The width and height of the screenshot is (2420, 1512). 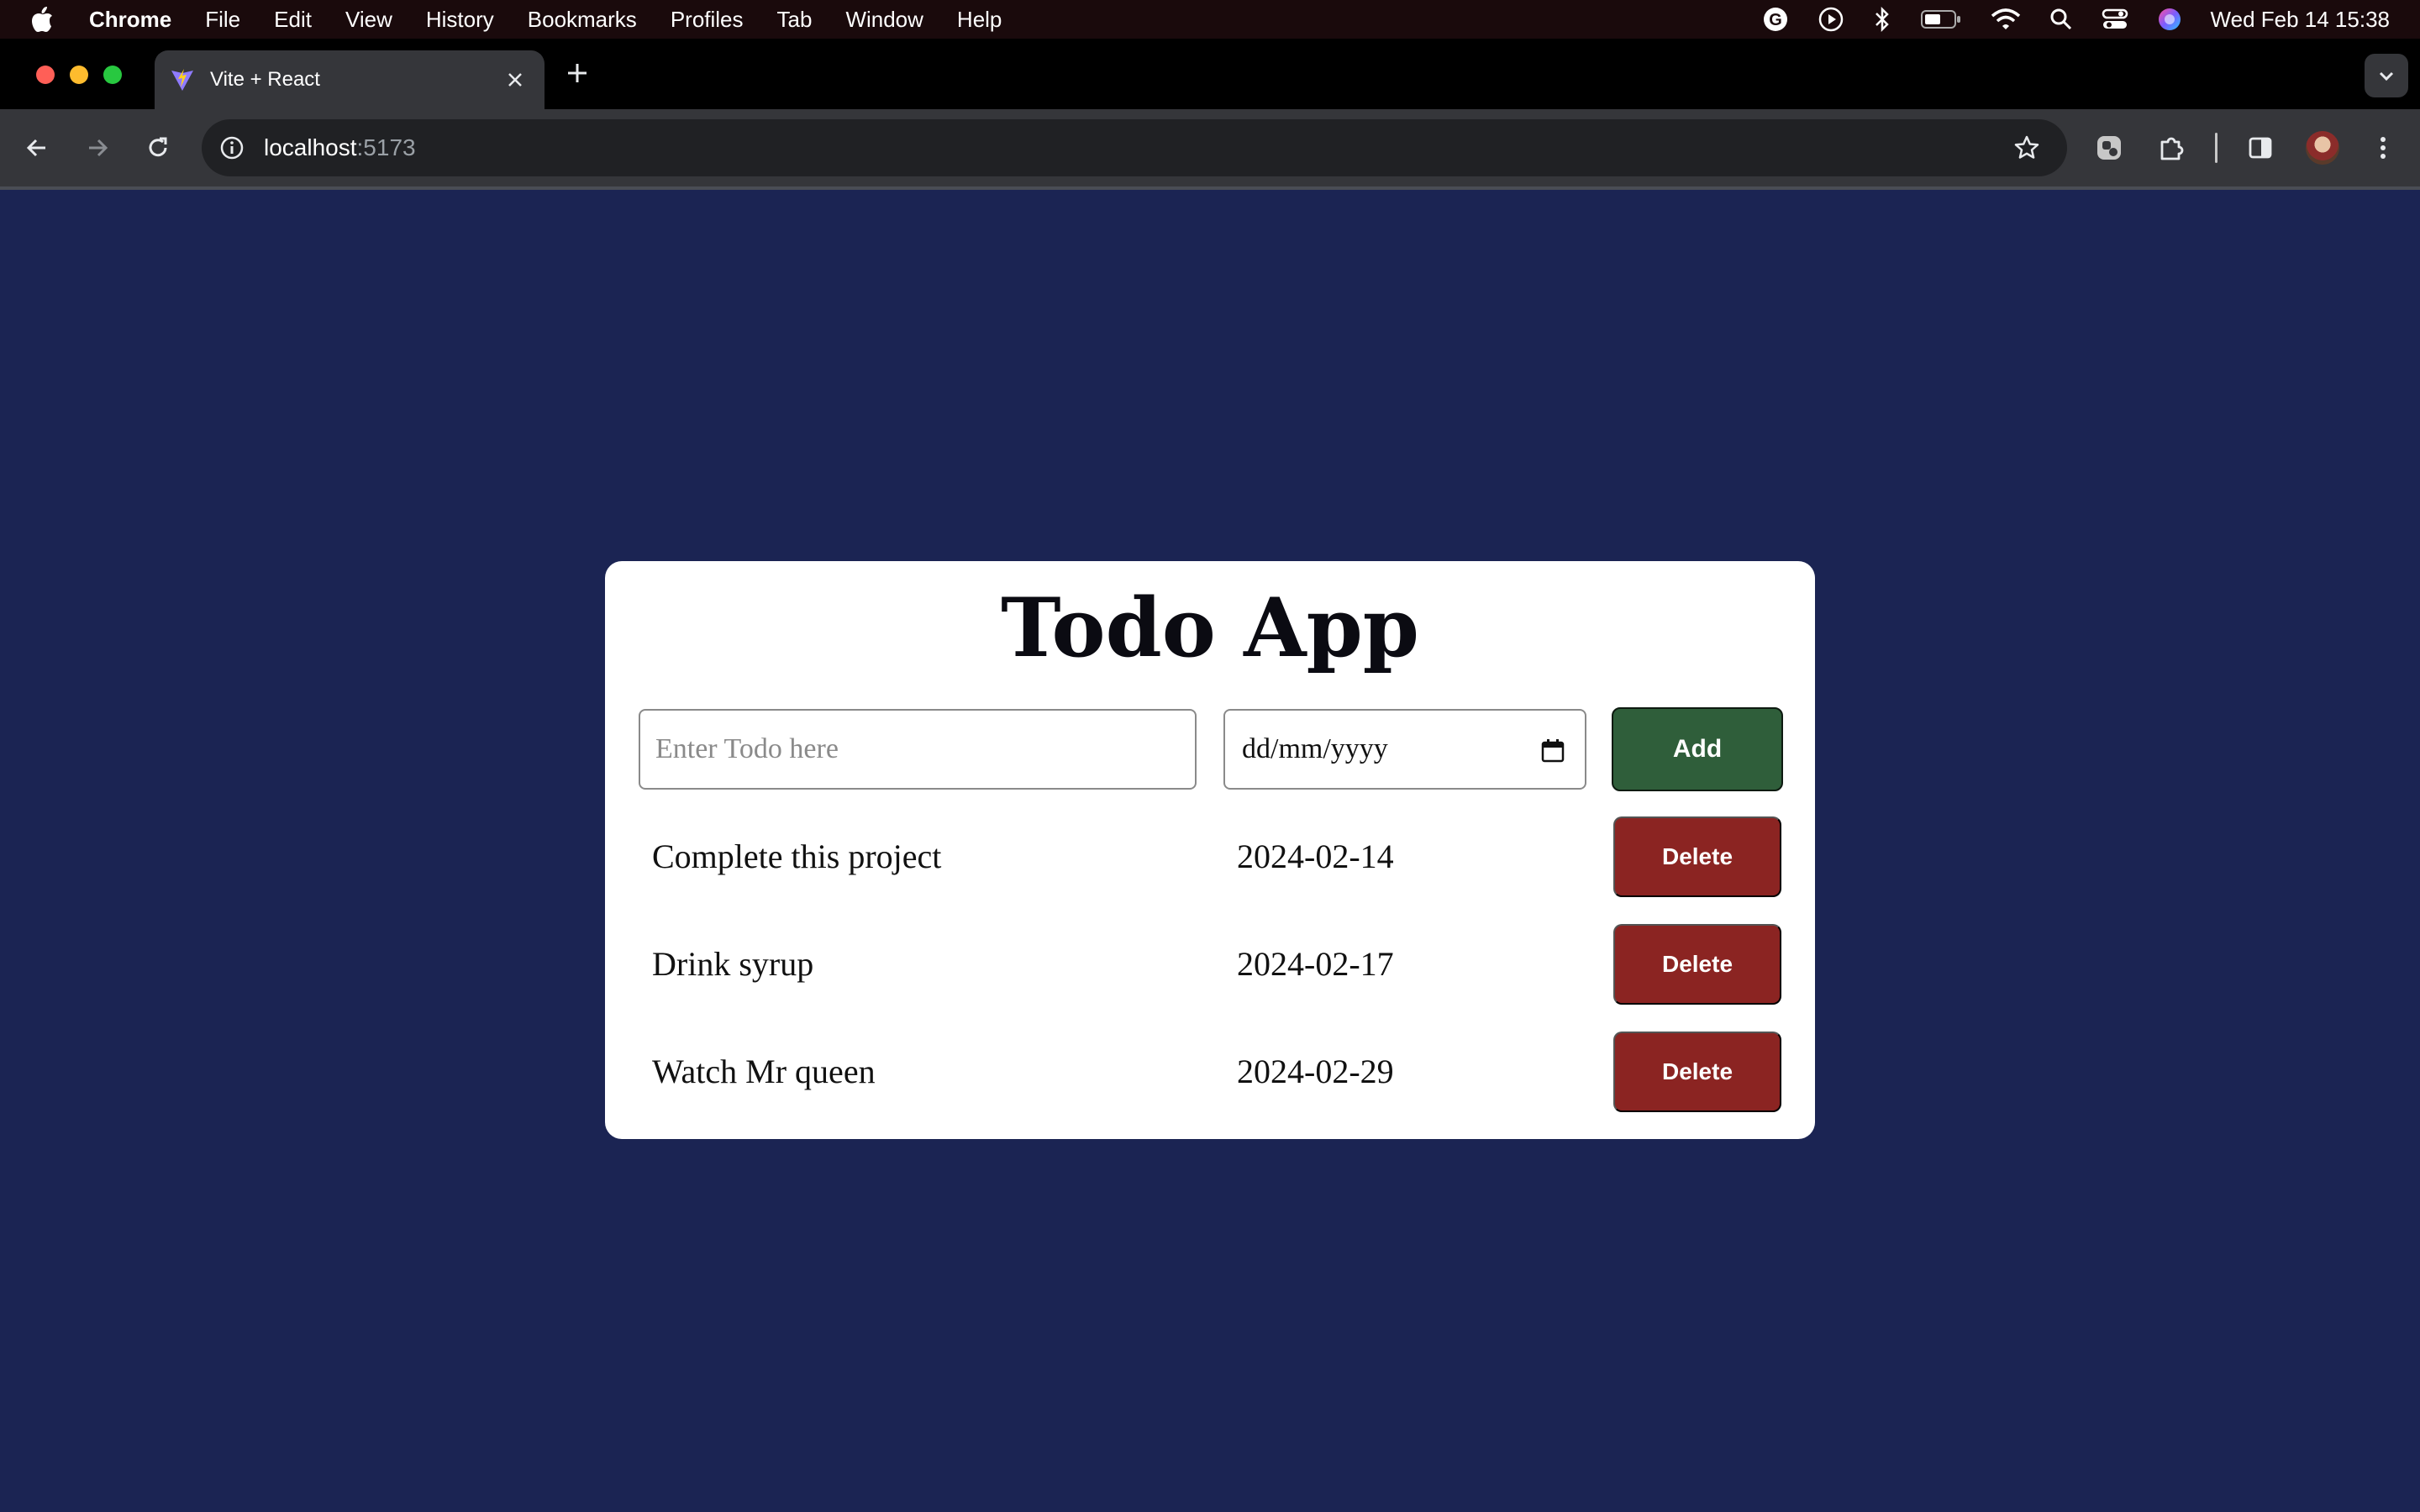 I want to click on todo-item-date: 2024-02-17, so click(x=1316, y=964).